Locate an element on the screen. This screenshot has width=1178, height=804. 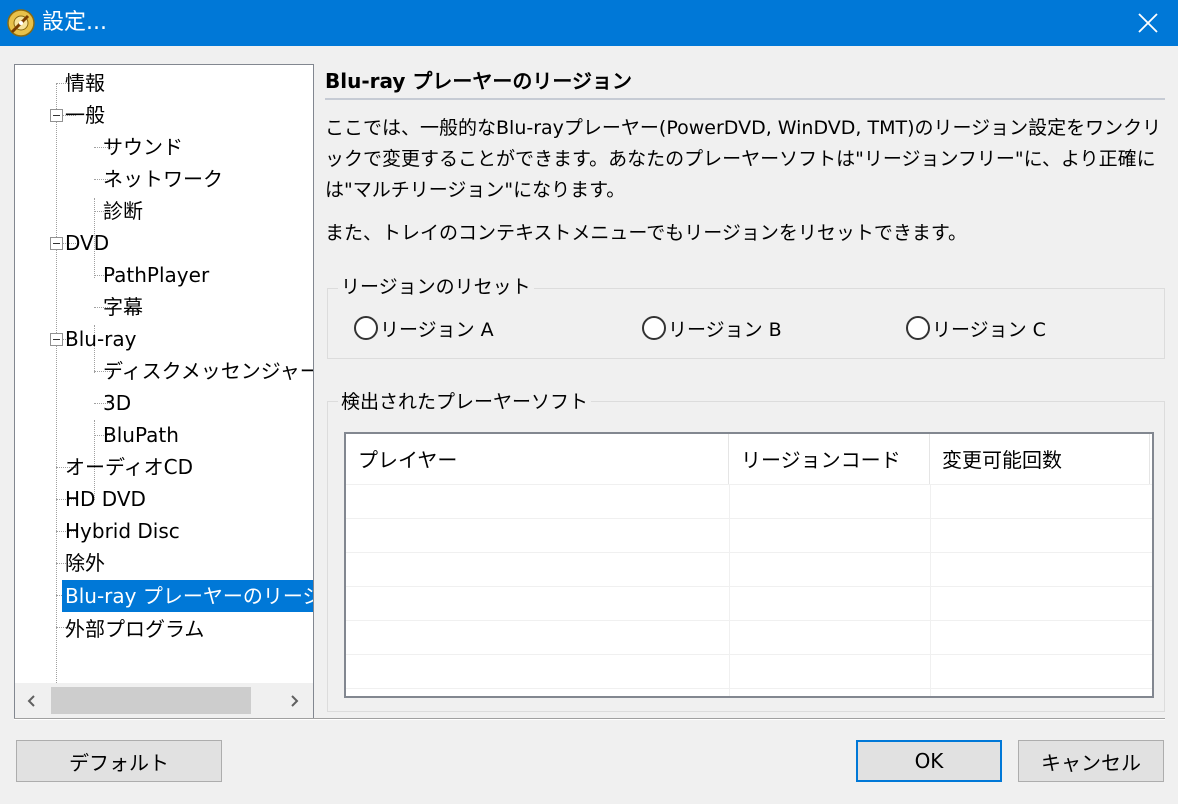
tree-item-exclusions: 除外 is located at coordinates (85, 563).